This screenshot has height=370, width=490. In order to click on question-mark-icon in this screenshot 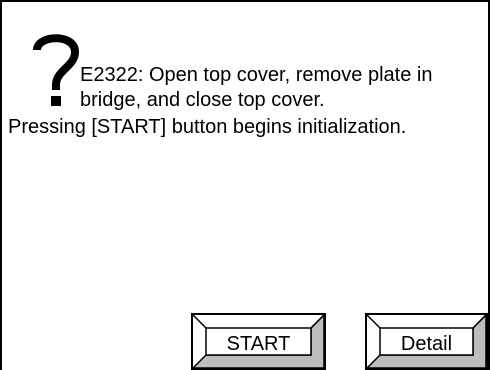, I will do `click(56, 70)`.